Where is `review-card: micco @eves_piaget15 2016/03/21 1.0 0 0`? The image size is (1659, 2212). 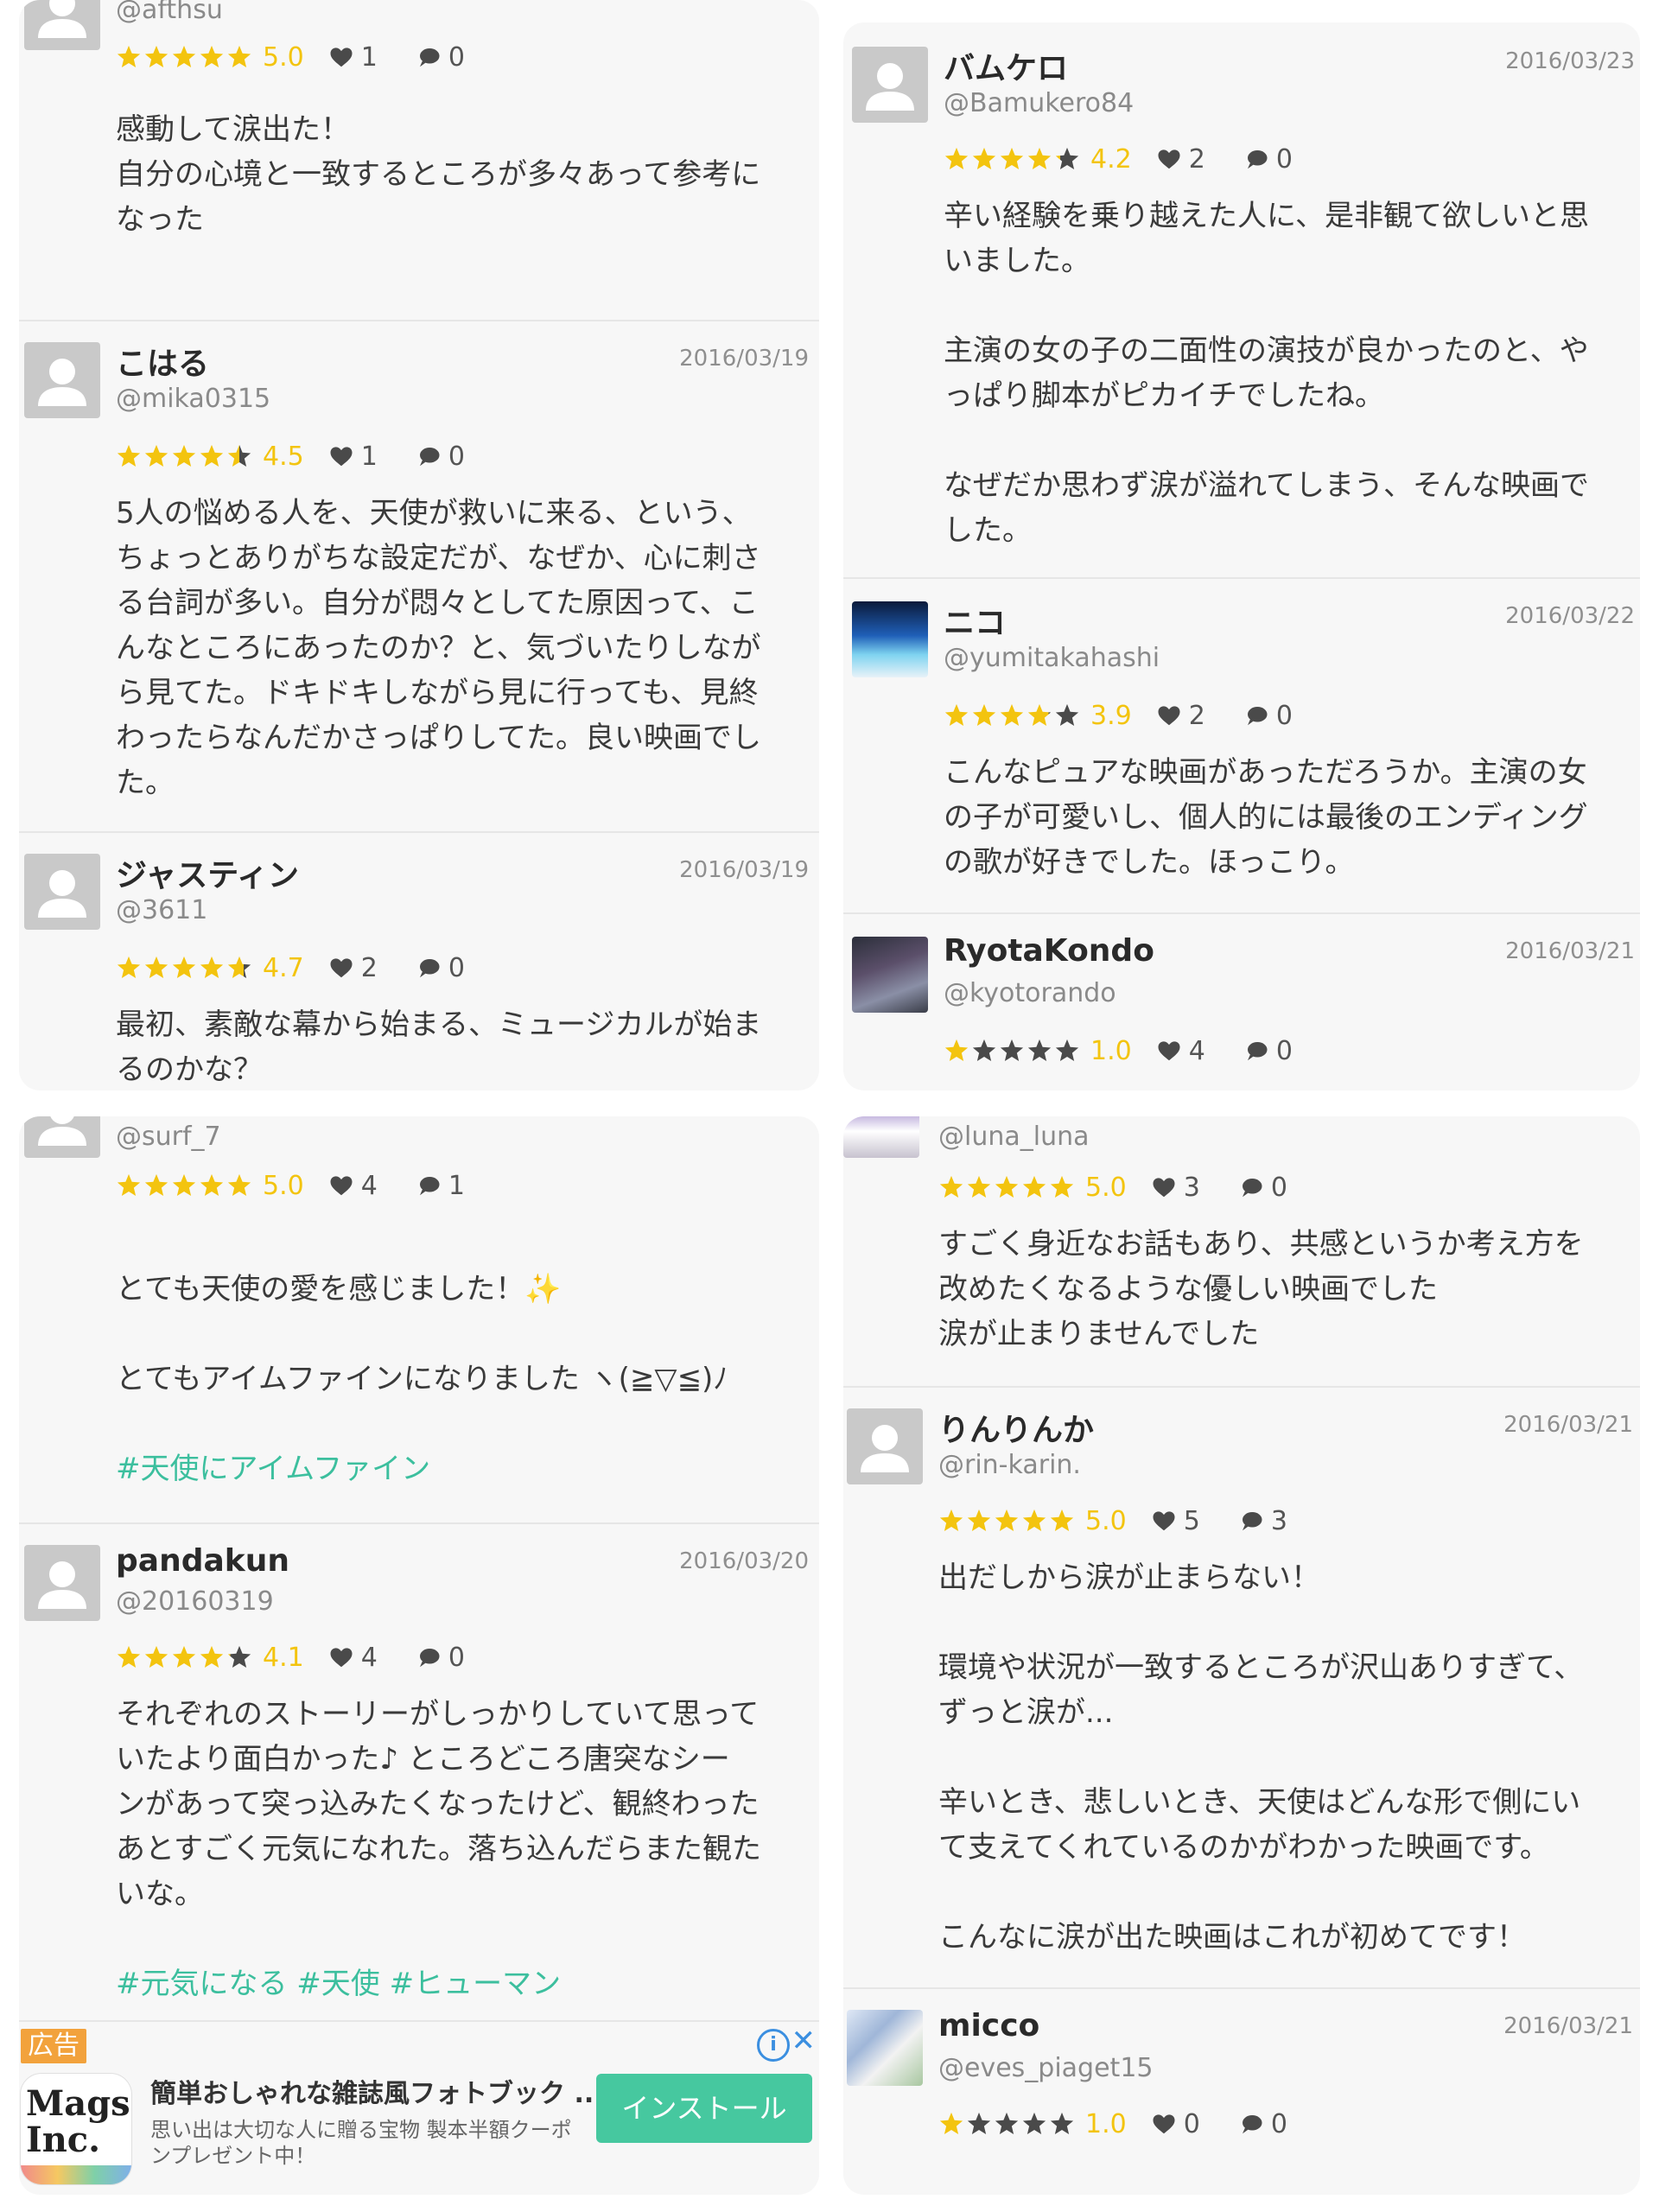
review-card: micco @eves_piaget15 2016/03/21 1.0 0 0 is located at coordinates (1241, 2092).